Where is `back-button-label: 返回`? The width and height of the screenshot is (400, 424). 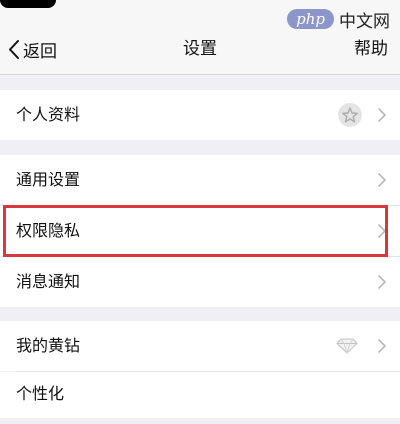
back-button-label: 返回 is located at coordinates (40, 51).